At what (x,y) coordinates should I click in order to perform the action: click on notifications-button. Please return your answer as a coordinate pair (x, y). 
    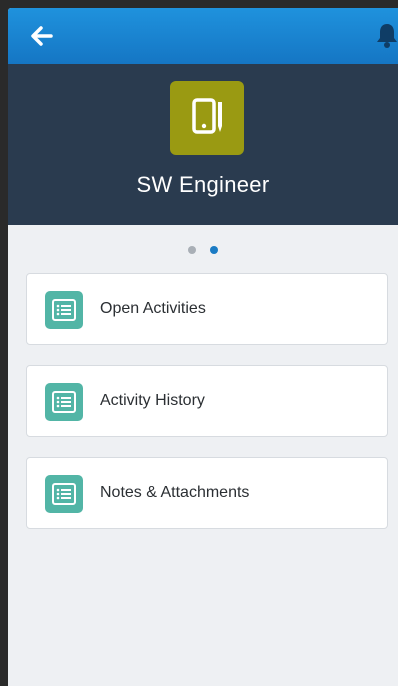
    Looking at the image, I should click on (387, 36).